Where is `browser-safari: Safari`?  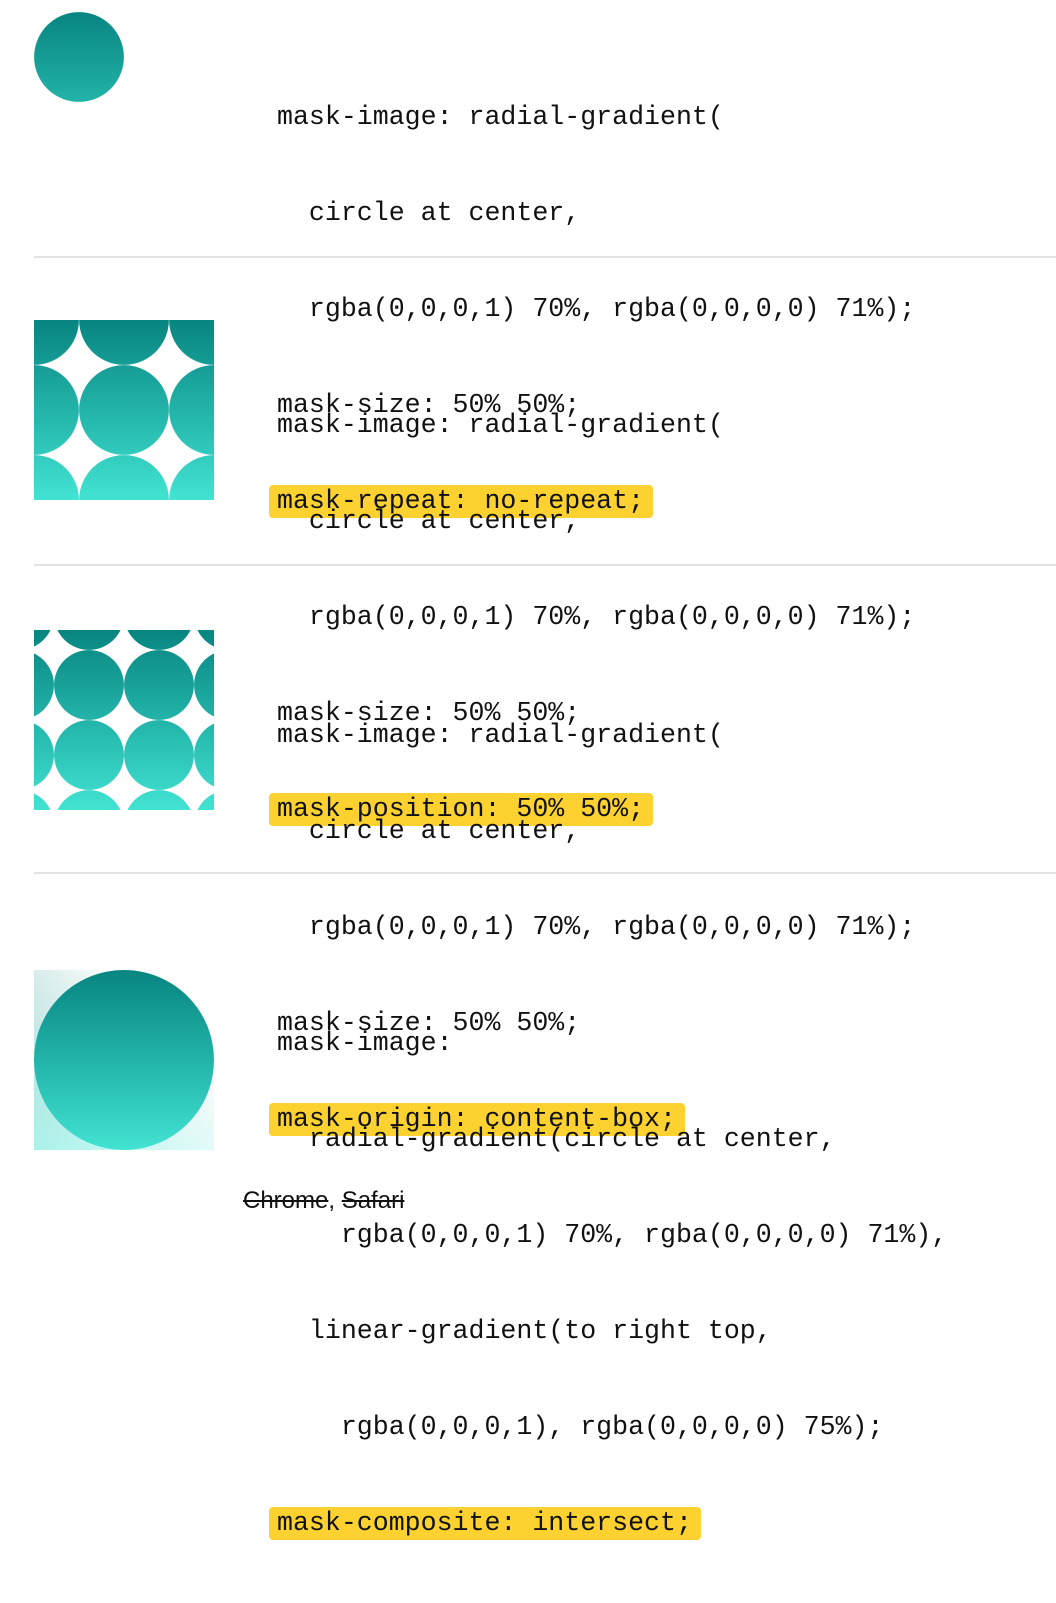
browser-safari: Safari is located at coordinates (373, 1200).